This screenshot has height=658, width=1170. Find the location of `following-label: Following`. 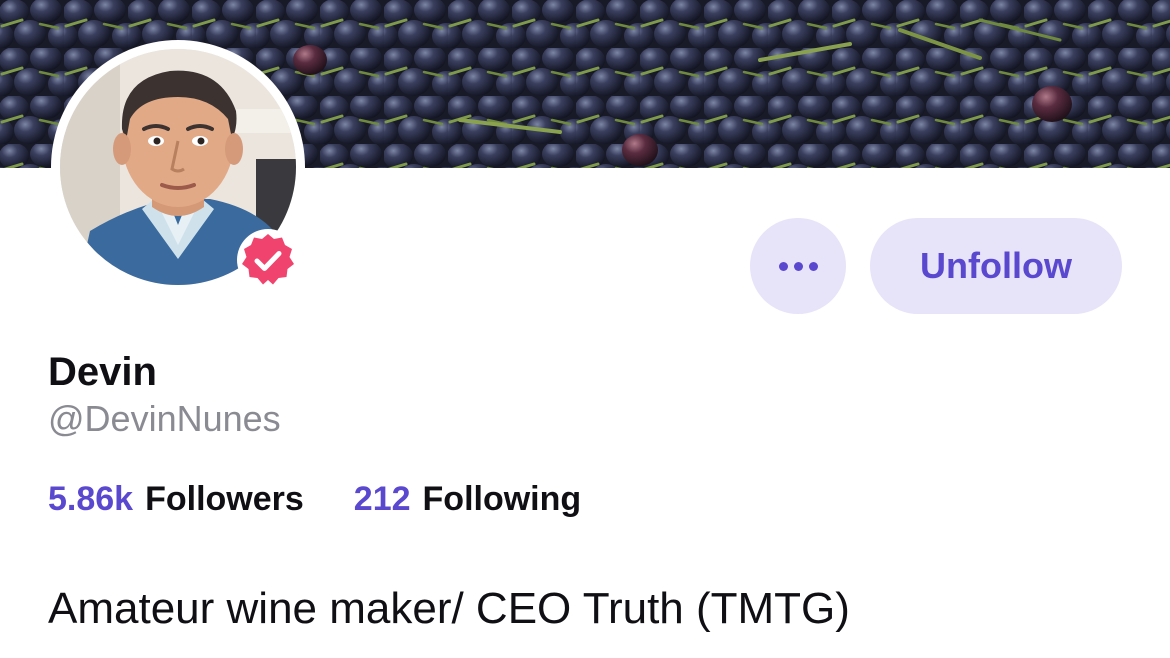

following-label: Following is located at coordinates (502, 499).